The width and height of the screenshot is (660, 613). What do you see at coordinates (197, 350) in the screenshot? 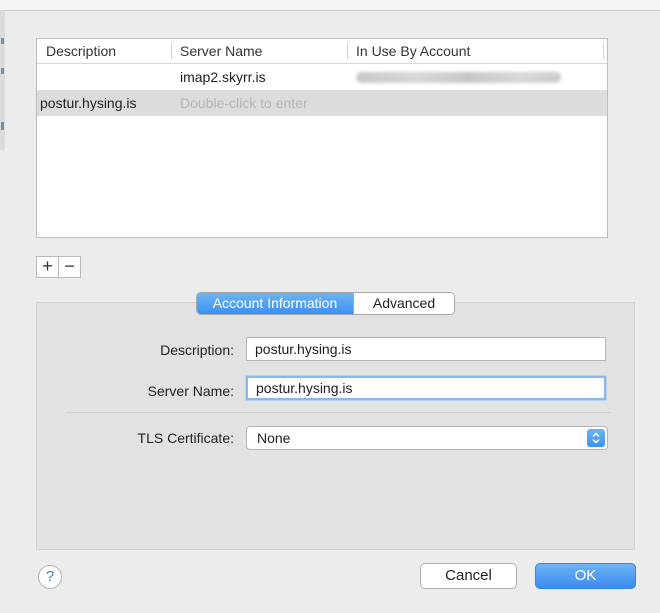
I see `description-label: Description:` at bounding box center [197, 350].